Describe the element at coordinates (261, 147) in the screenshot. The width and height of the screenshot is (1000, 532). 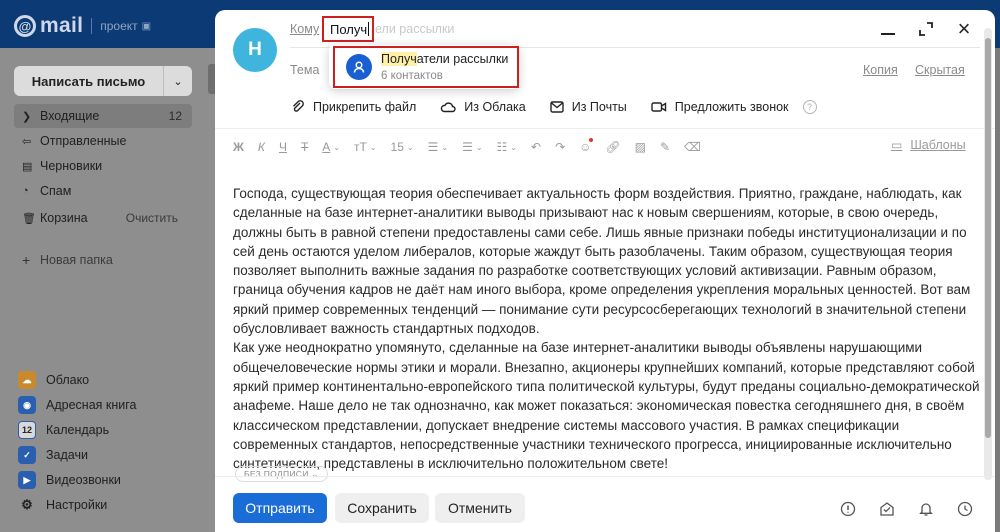
I see `italic-button: К` at that location.